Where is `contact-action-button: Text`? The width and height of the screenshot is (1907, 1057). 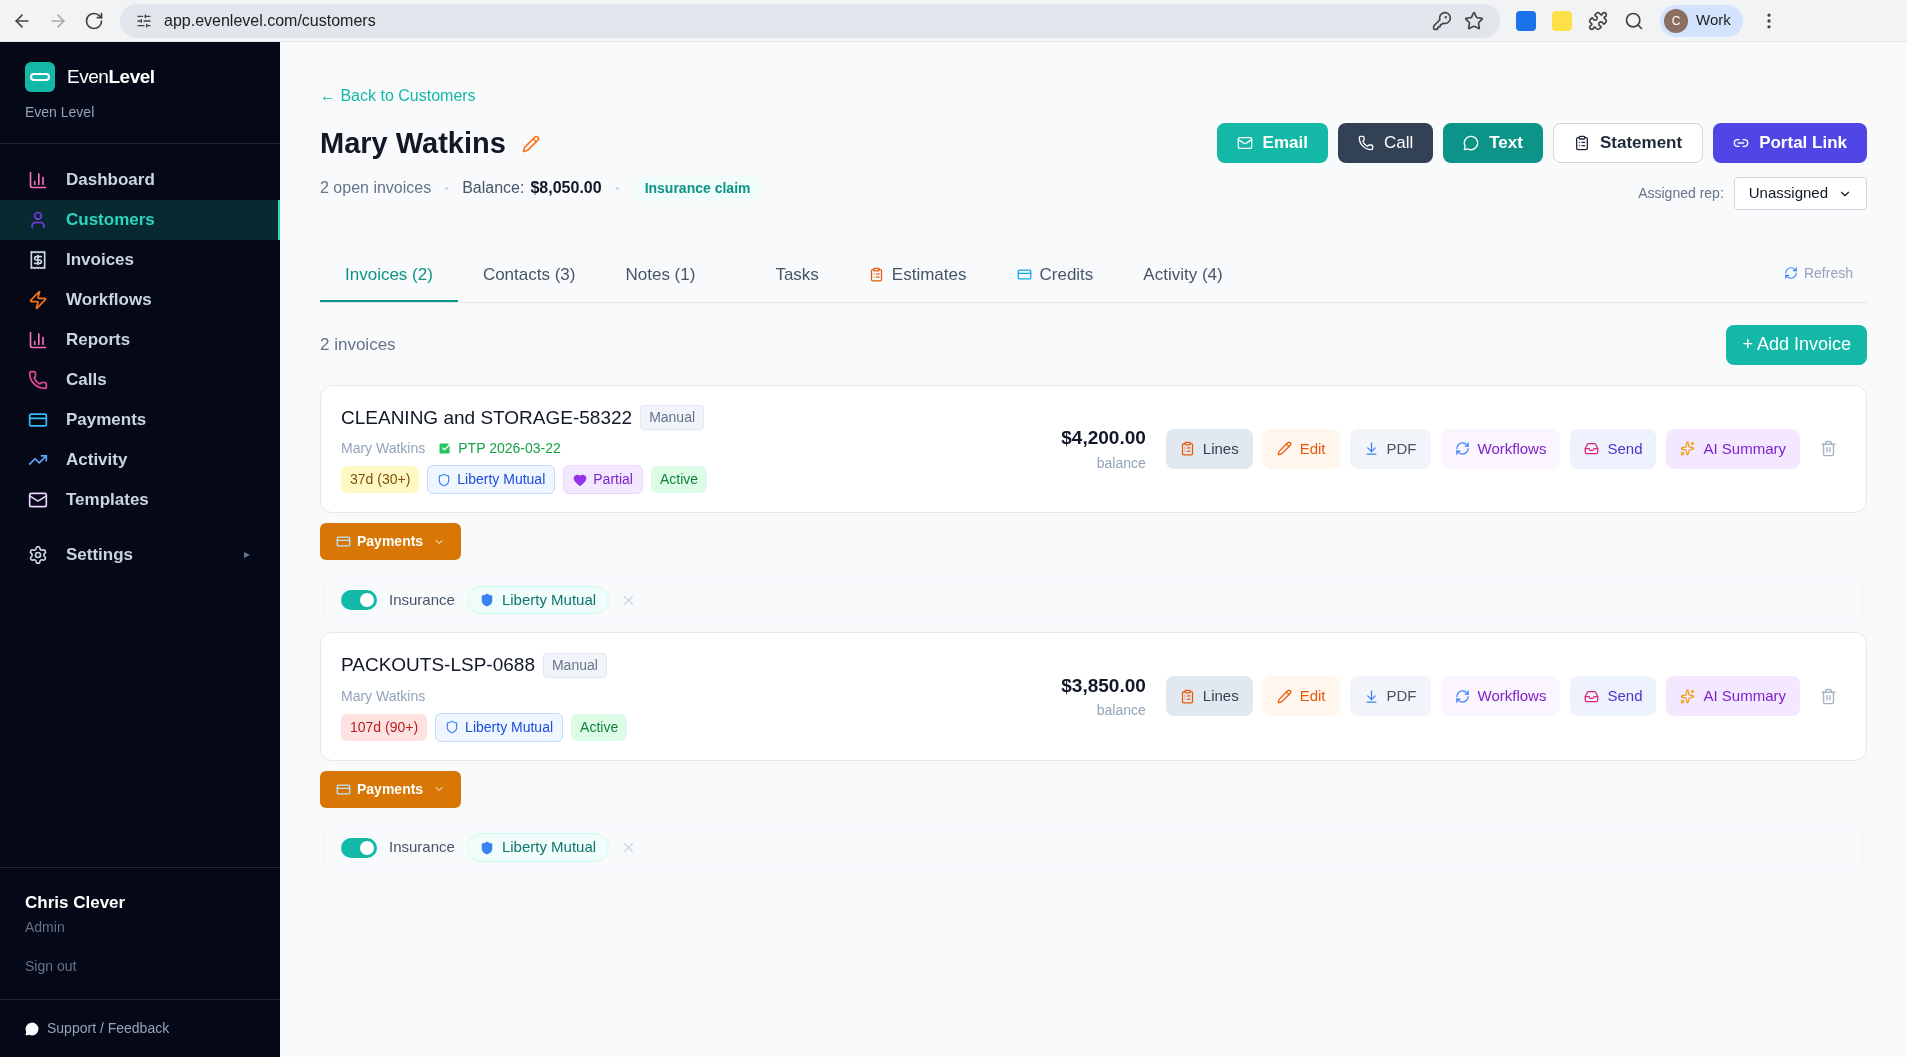 contact-action-button: Text is located at coordinates (1493, 143).